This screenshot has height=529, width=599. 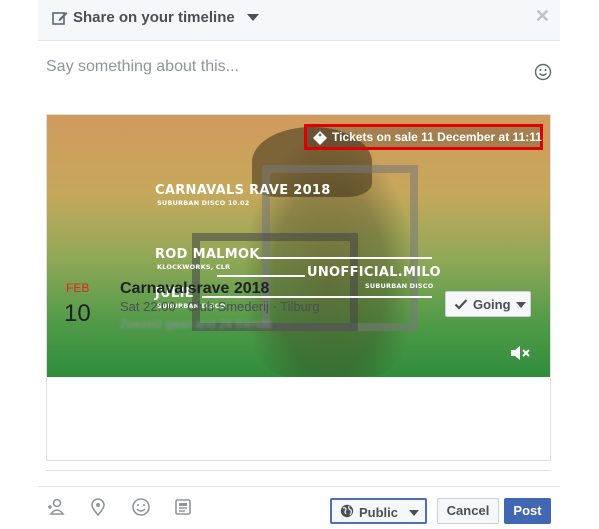 What do you see at coordinates (468, 511) in the screenshot?
I see `cancel-button: Cancel` at bounding box center [468, 511].